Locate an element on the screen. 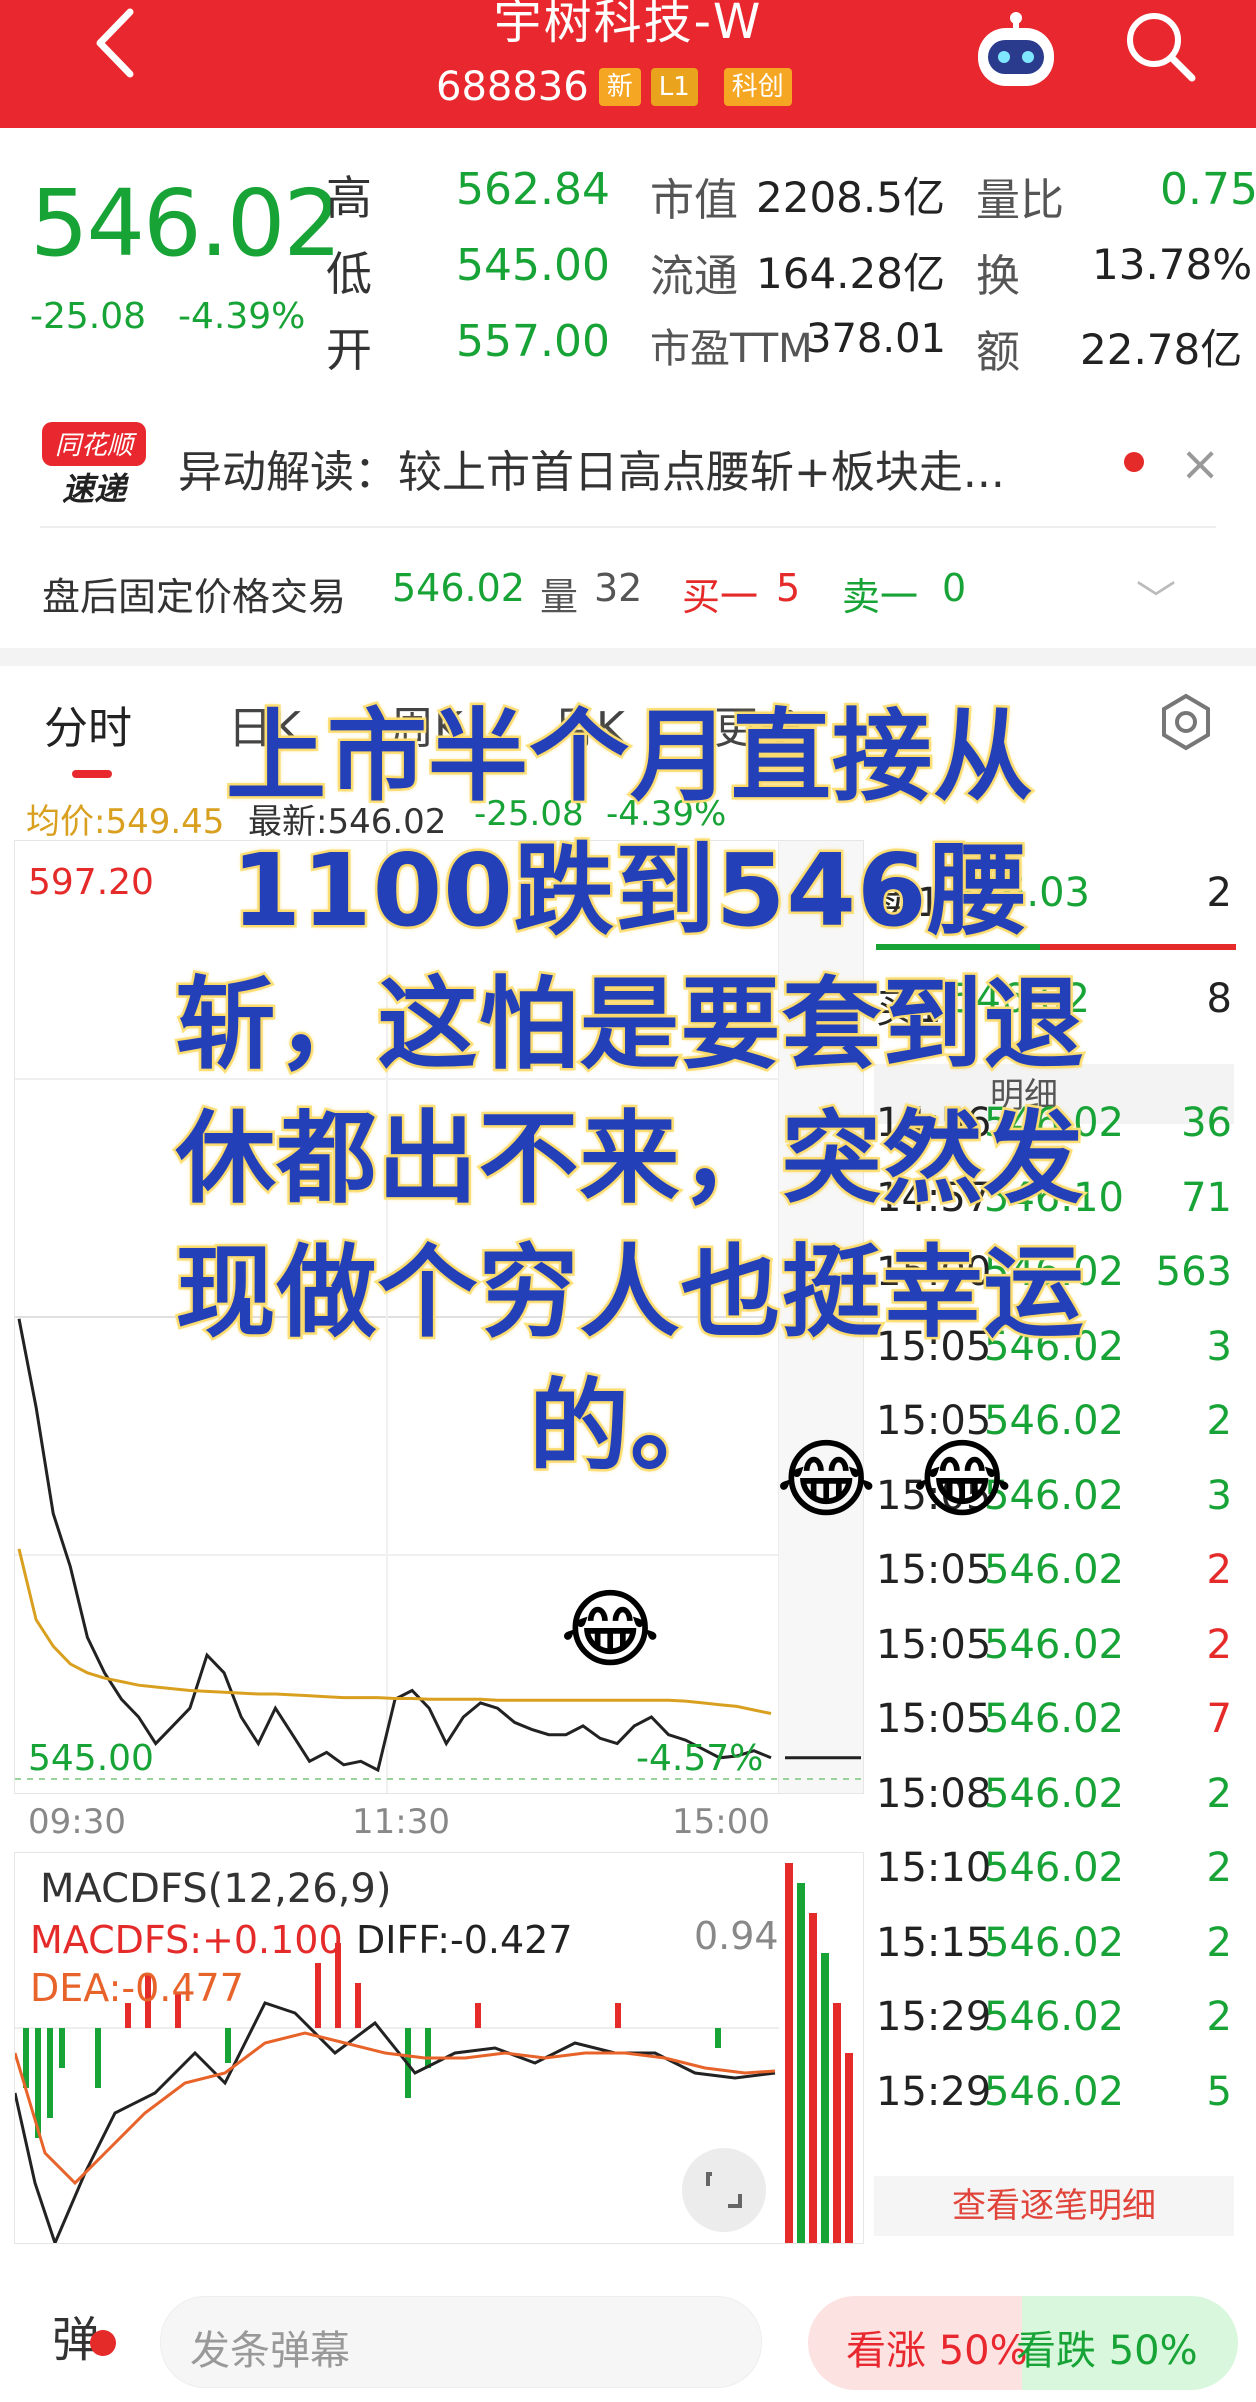 The image size is (1256, 2402). y-axis-top-label: 597.20 is located at coordinates (91, 882).